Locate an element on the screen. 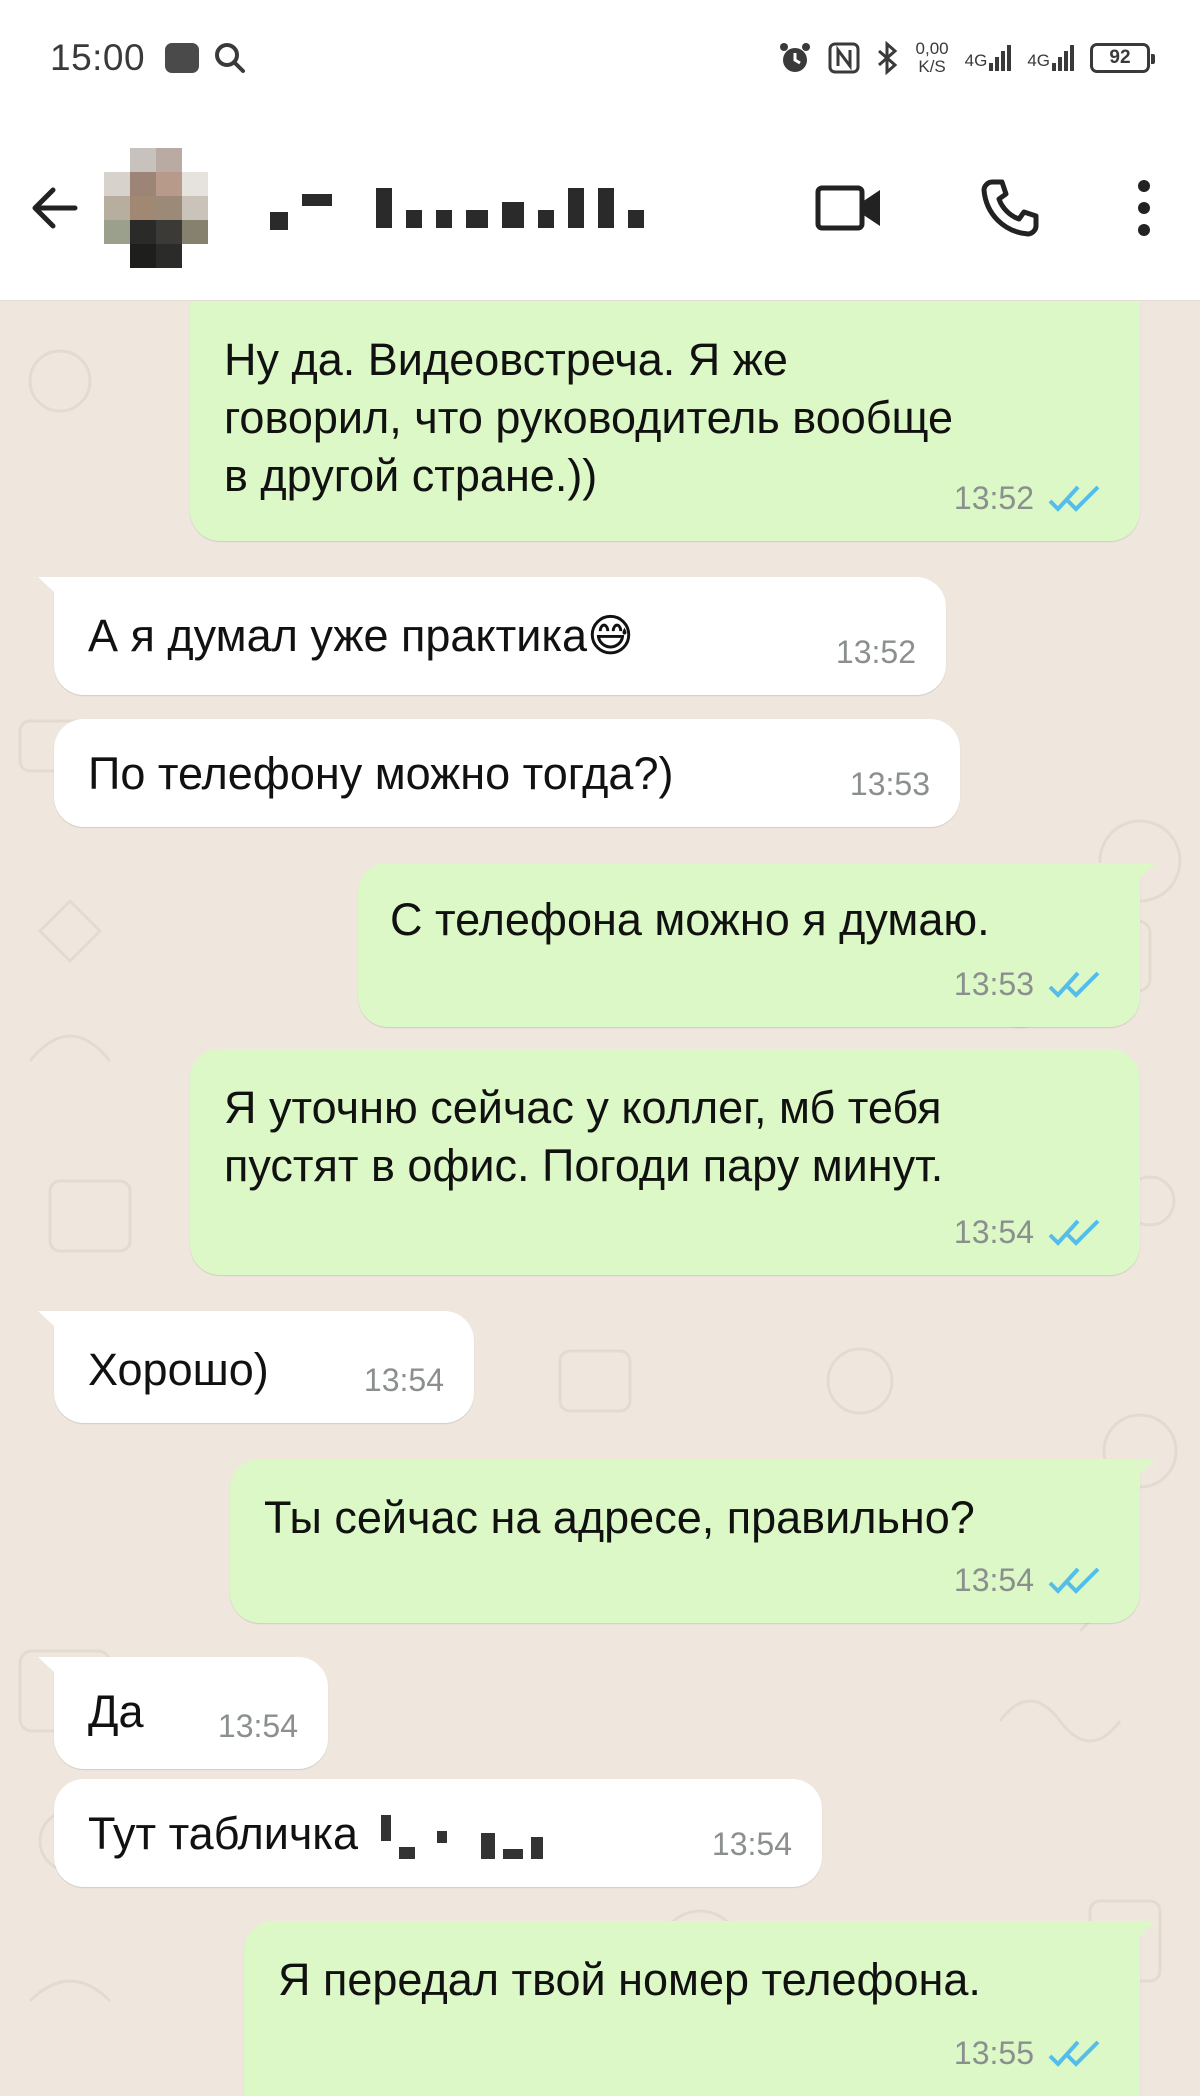 This screenshot has height=2096, width=1200. message-text: Ты сейчас на адресе, правильно? is located at coordinates (619, 1517).